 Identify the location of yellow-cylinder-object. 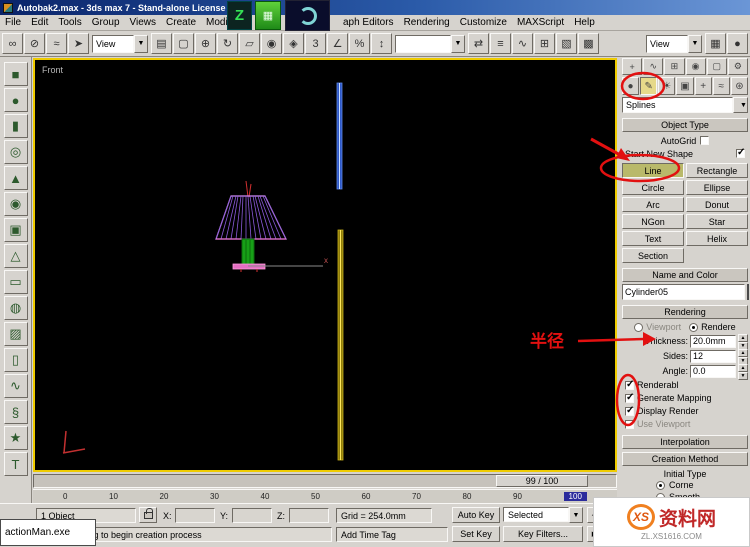
(340, 345).